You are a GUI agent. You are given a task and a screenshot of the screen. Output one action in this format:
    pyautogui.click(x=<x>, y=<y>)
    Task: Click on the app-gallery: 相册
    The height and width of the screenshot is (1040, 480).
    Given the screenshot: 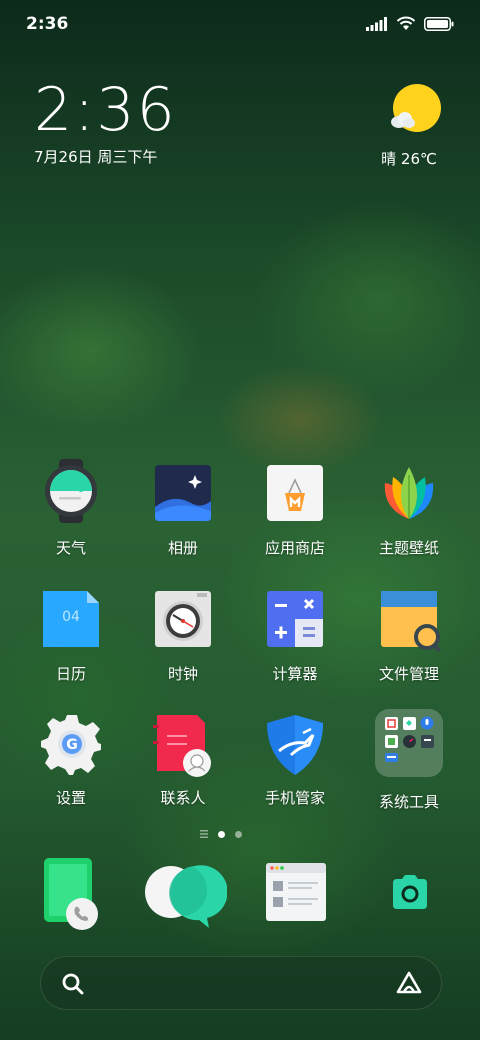 What is the action you would take?
    pyautogui.click(x=183, y=510)
    